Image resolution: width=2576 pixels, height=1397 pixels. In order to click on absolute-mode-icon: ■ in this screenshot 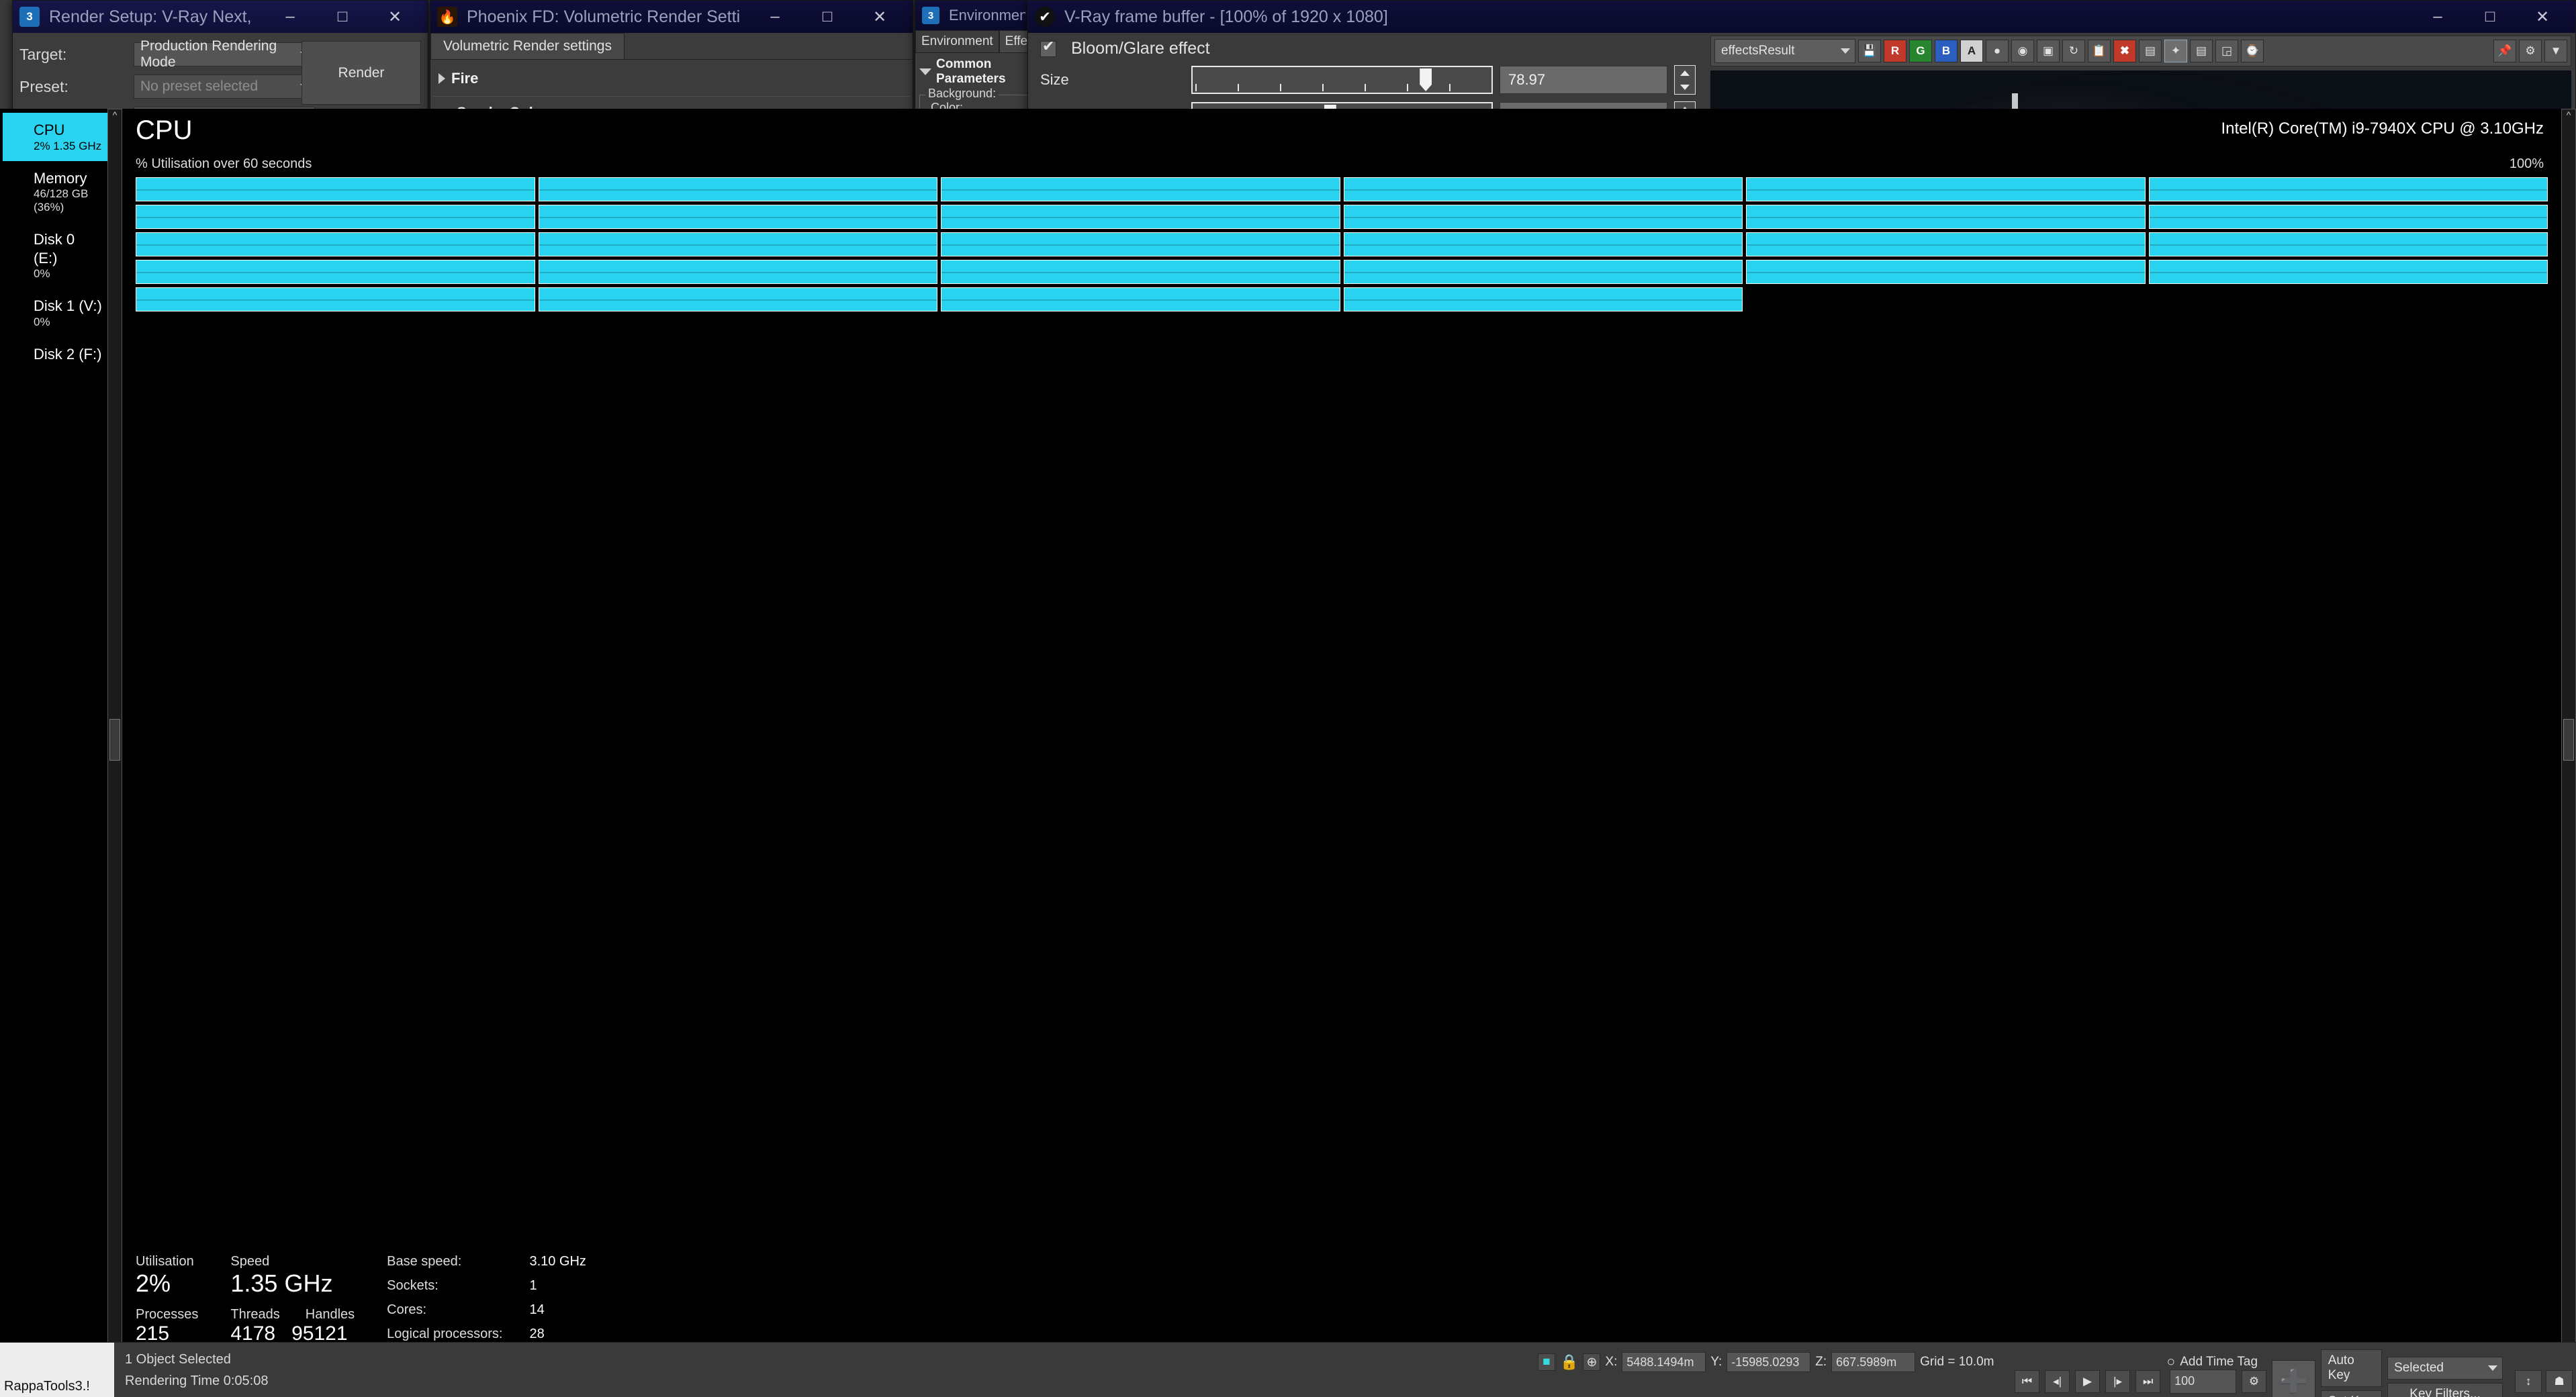, I will do `click(1546, 1362)`.